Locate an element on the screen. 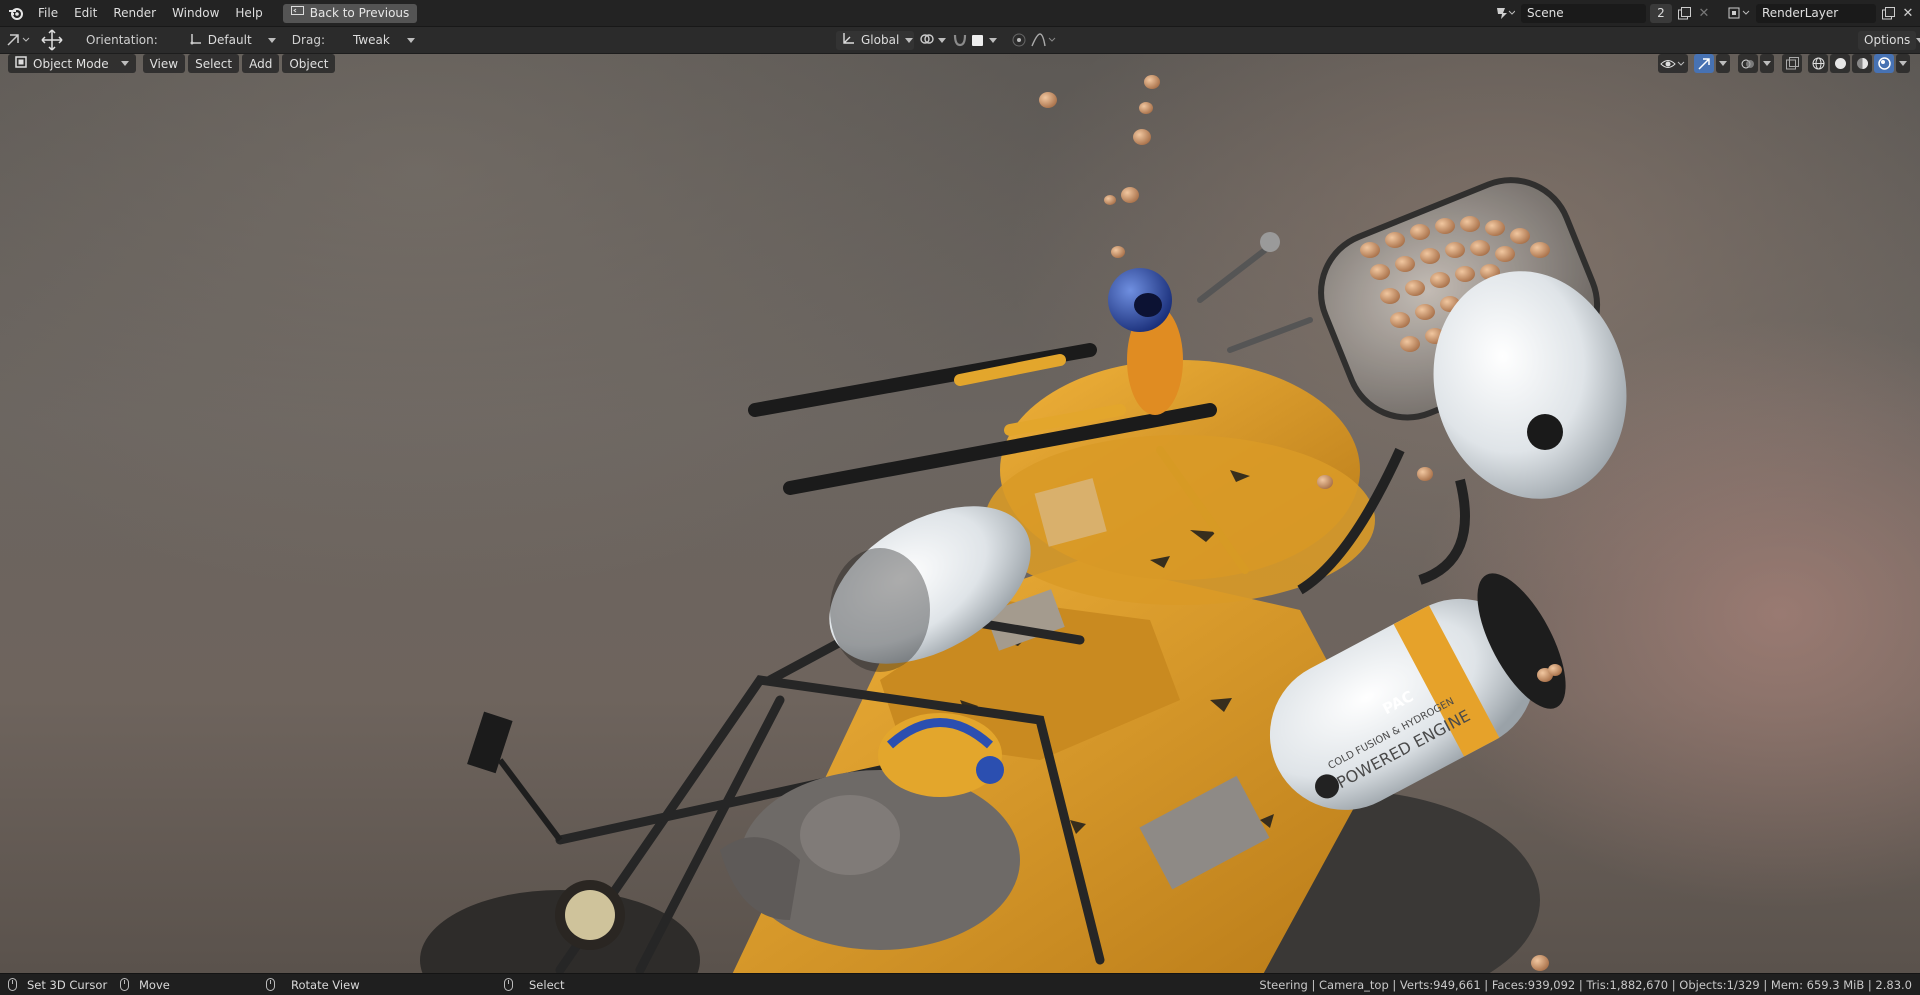 This screenshot has height=995, width=1920. scene-users-count: 2 is located at coordinates (1661, 13).